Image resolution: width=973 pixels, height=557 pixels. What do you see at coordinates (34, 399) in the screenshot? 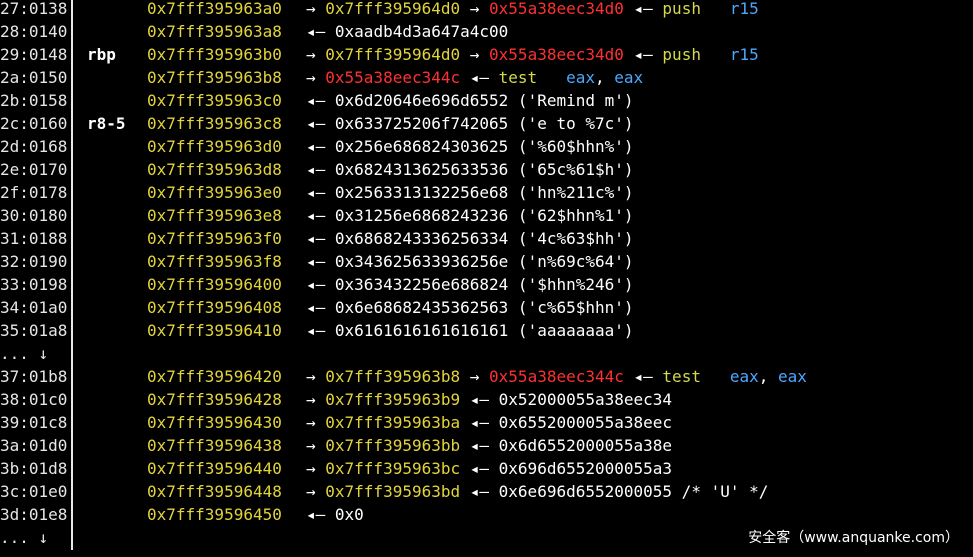
I see `stack-offset: 38:01c0` at bounding box center [34, 399].